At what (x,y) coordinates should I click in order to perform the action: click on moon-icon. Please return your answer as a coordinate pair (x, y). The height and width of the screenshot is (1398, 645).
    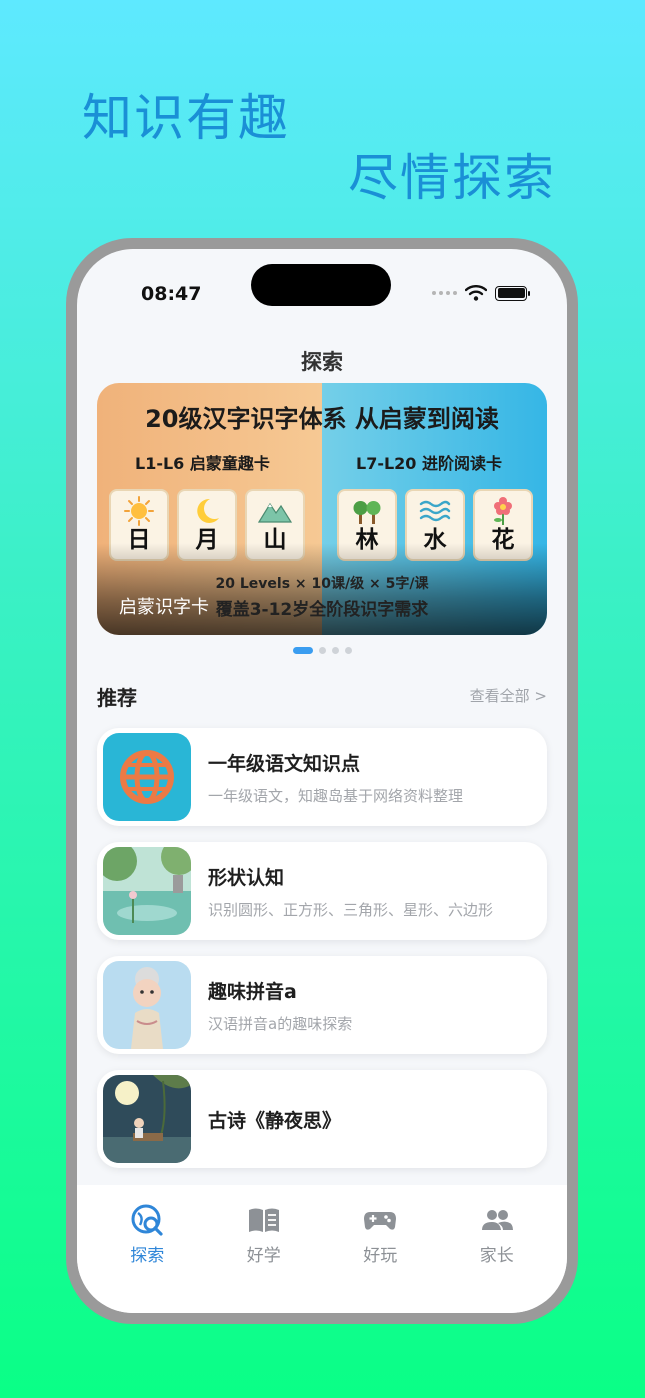
    Looking at the image, I should click on (208, 510).